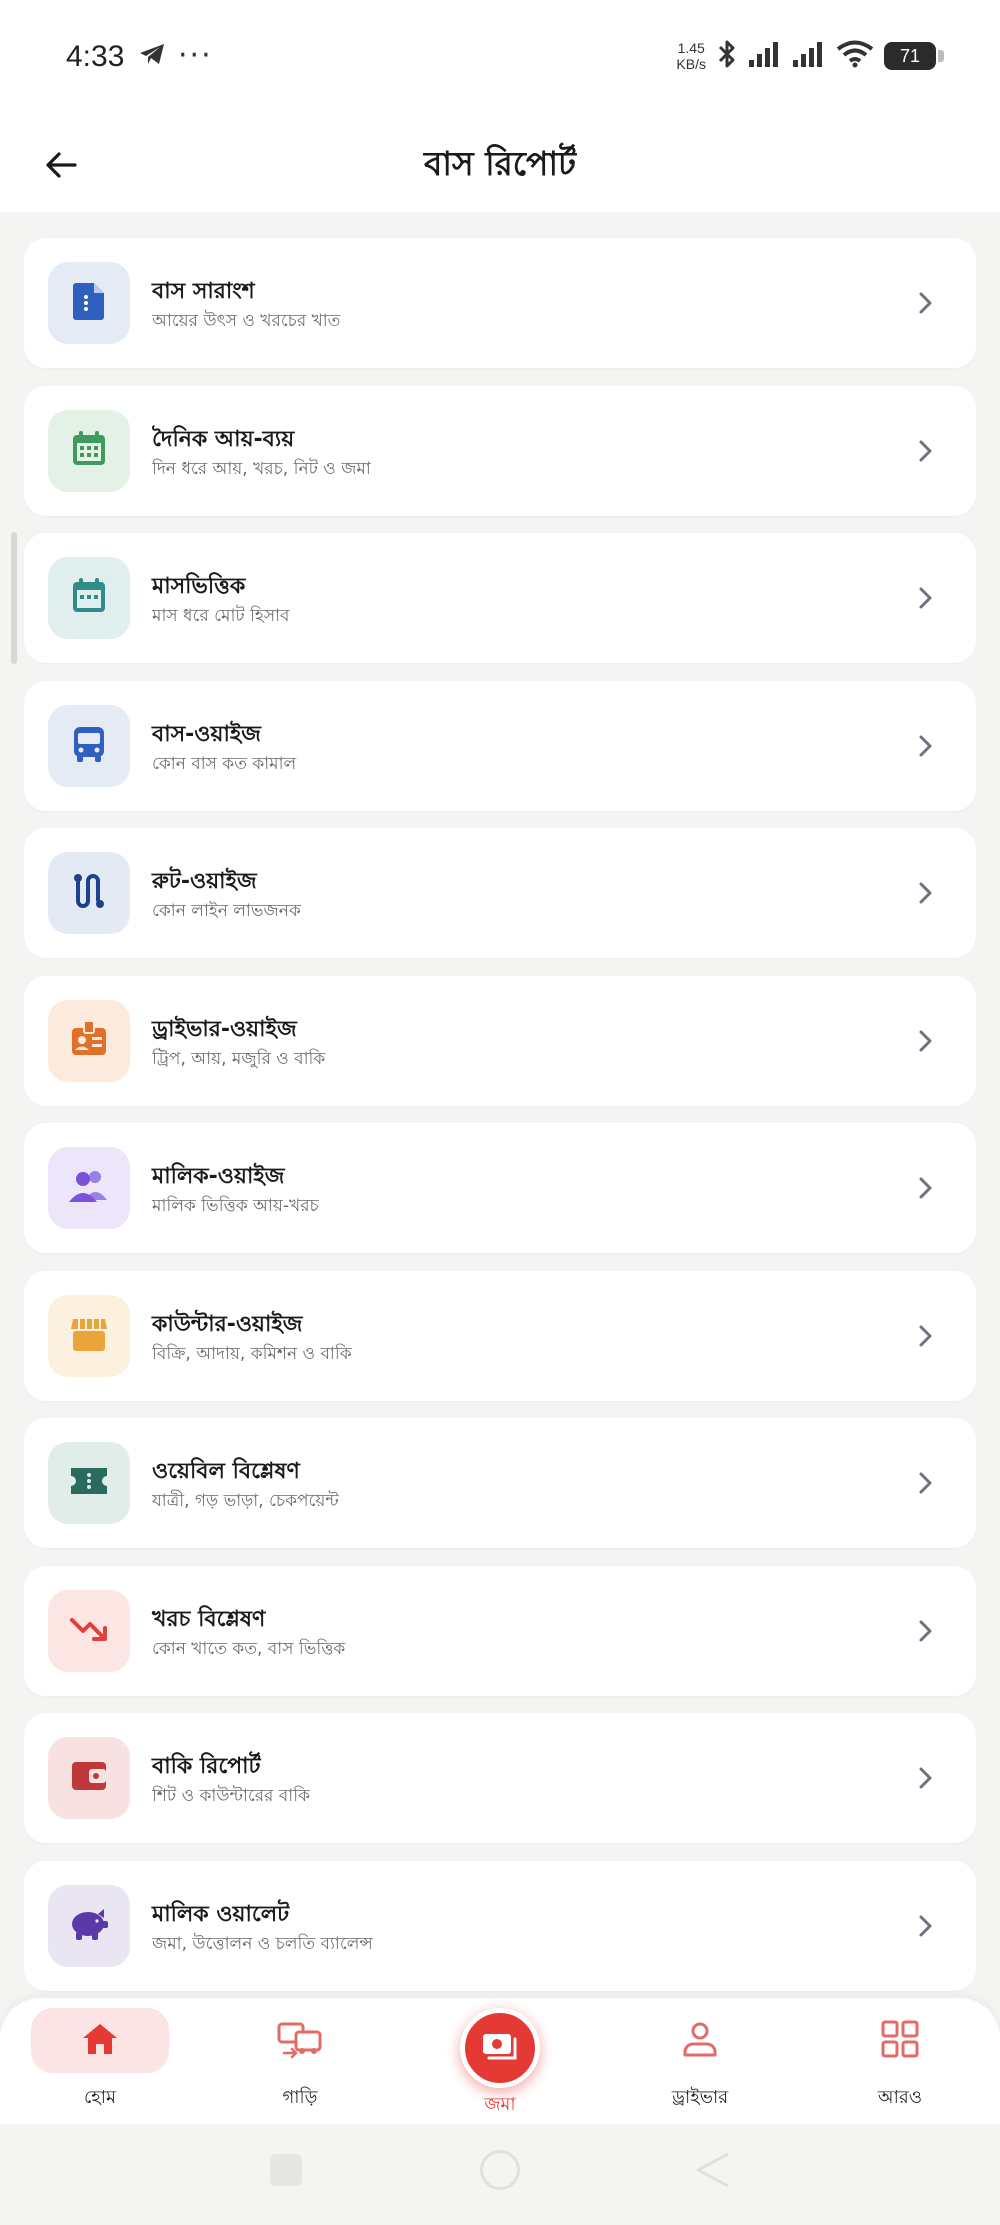 The height and width of the screenshot is (2225, 1000). What do you see at coordinates (199, 586) in the screenshot?
I see `report-title: মাসভিত্তিক` at bounding box center [199, 586].